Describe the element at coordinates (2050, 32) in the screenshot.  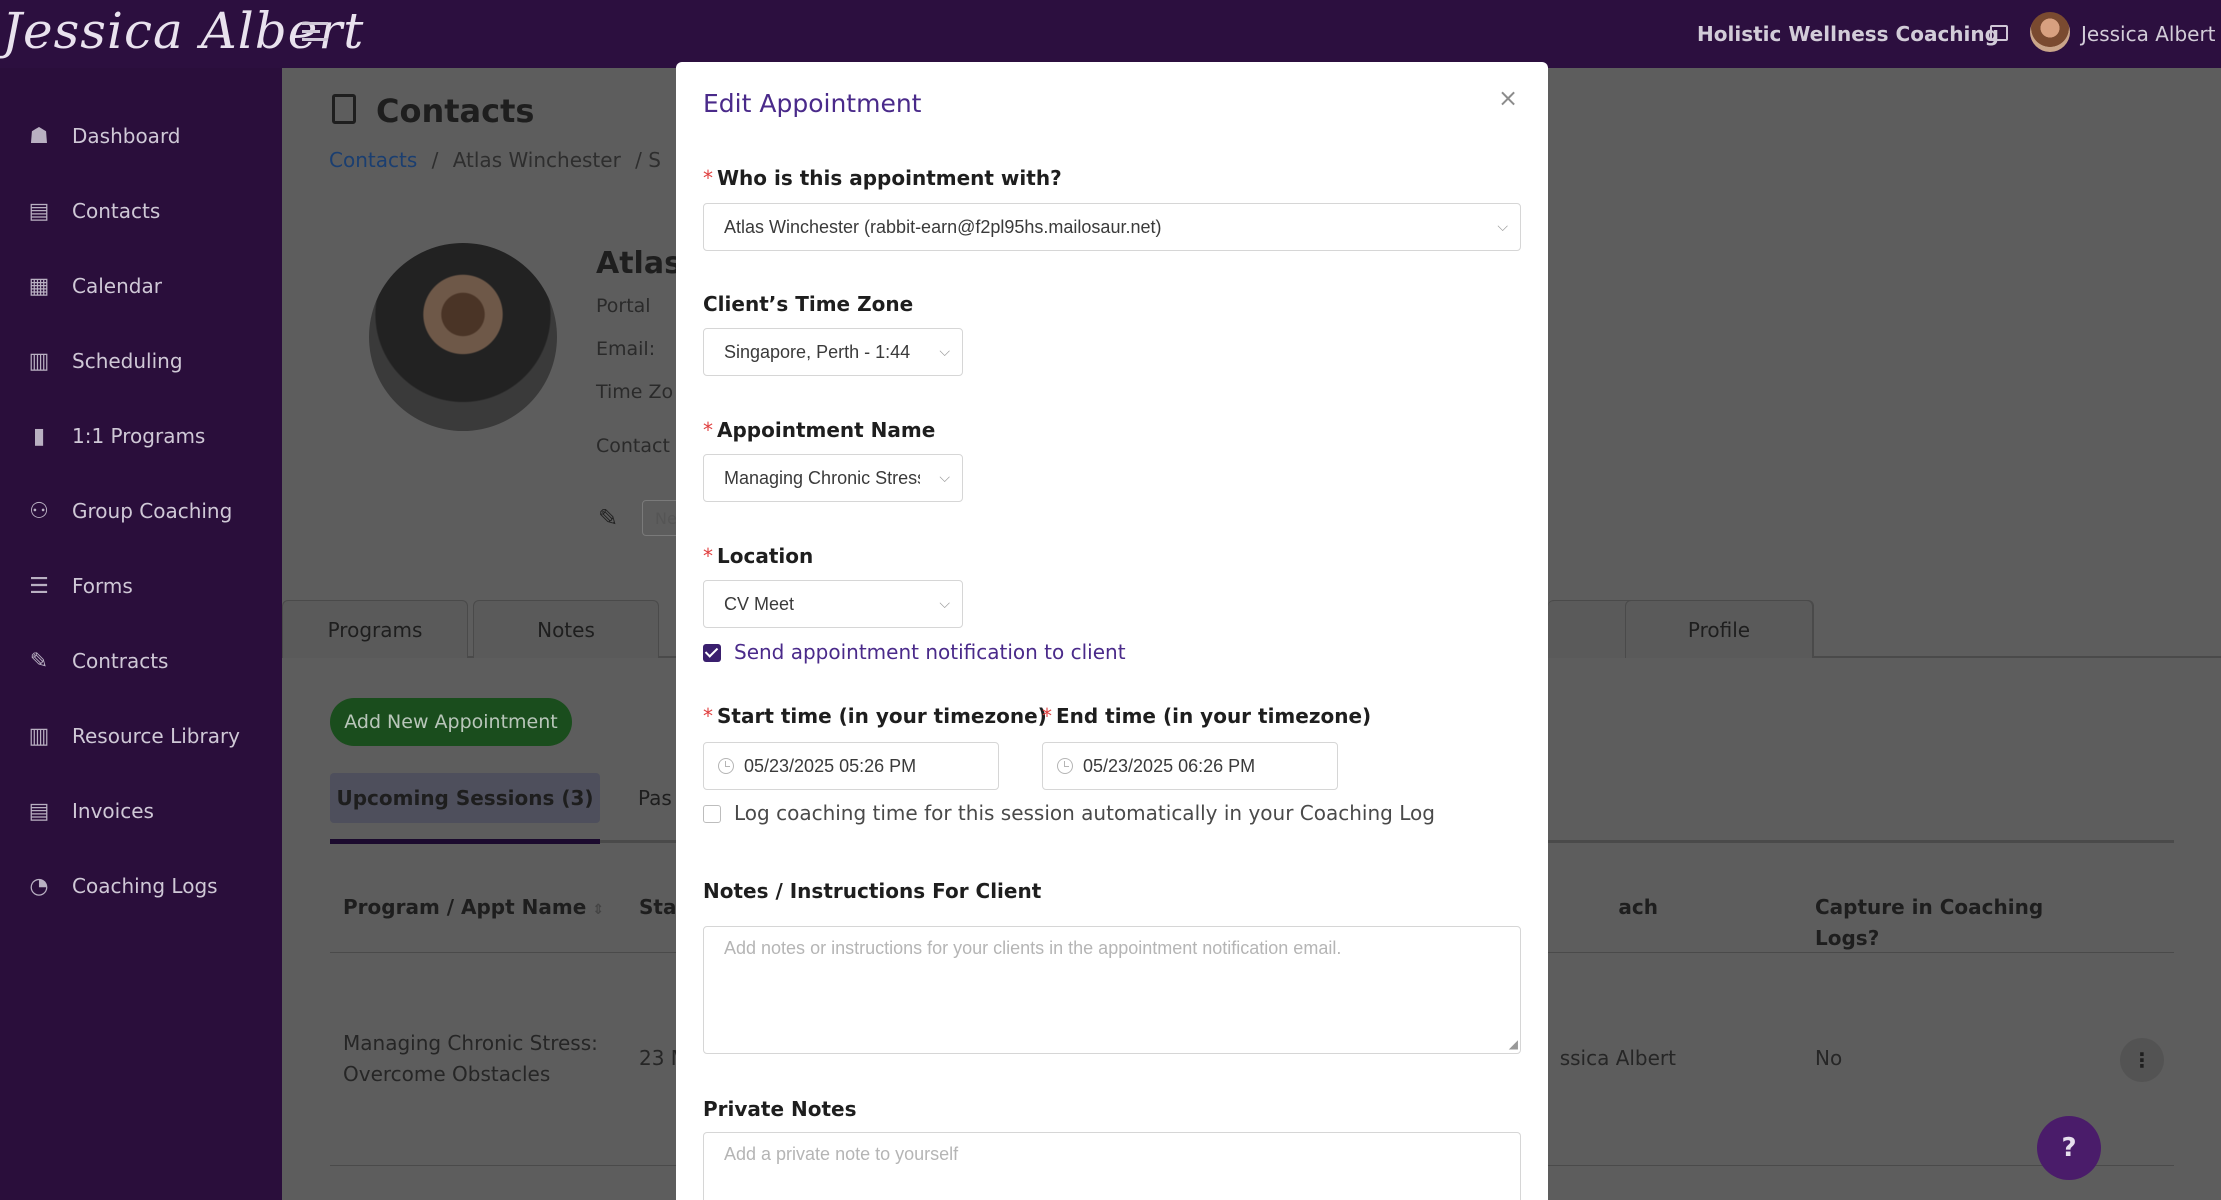
I see `avatar` at that location.